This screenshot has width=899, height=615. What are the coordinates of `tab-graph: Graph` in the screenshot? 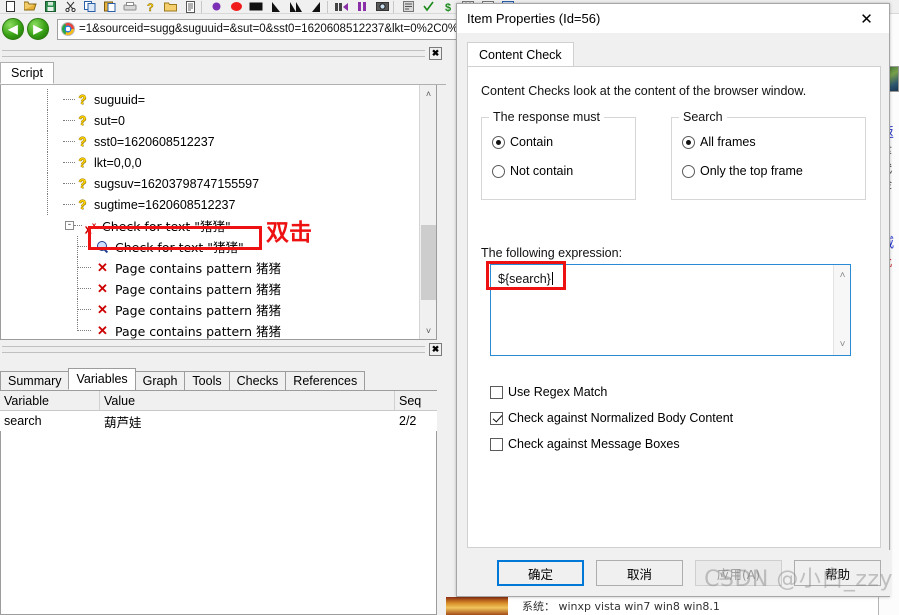 It's located at (160, 380).